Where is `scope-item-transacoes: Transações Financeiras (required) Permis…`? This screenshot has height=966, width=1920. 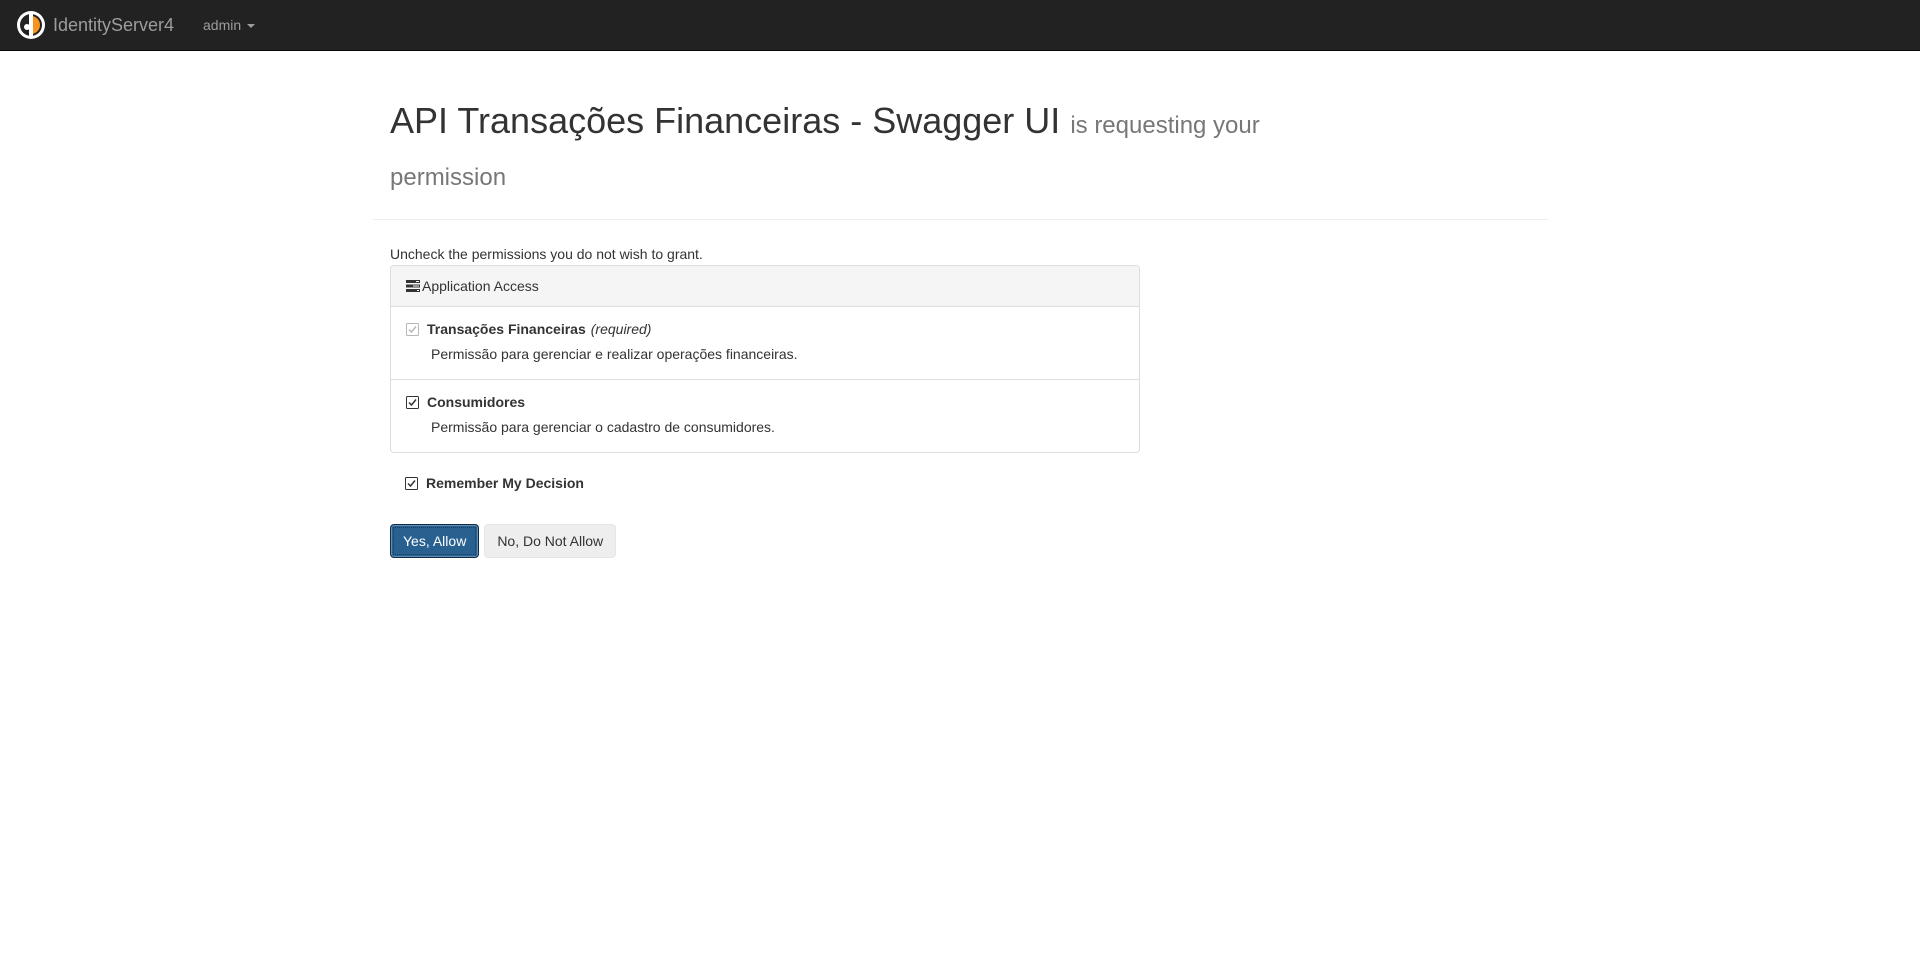
scope-item-transacoes: Transações Financeiras (required) Permis… is located at coordinates (765, 343).